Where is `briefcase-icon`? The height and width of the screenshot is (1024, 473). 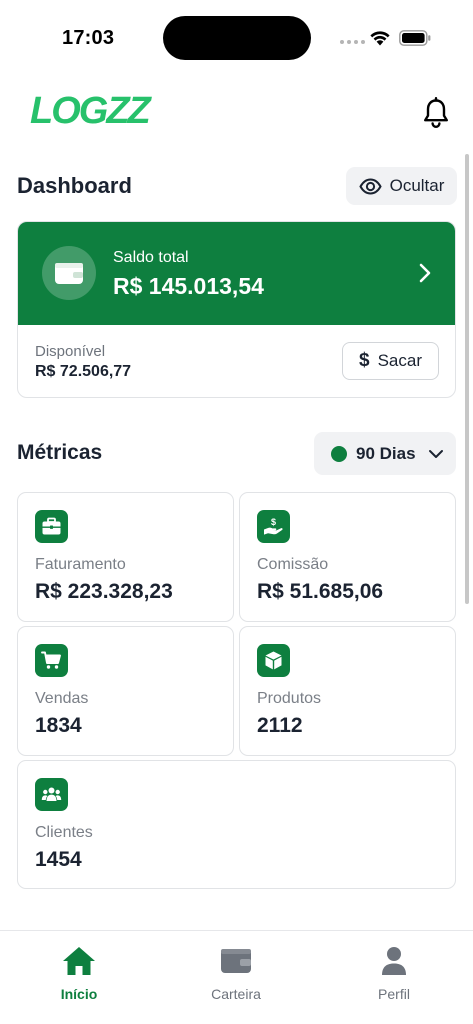
briefcase-icon is located at coordinates (51, 526).